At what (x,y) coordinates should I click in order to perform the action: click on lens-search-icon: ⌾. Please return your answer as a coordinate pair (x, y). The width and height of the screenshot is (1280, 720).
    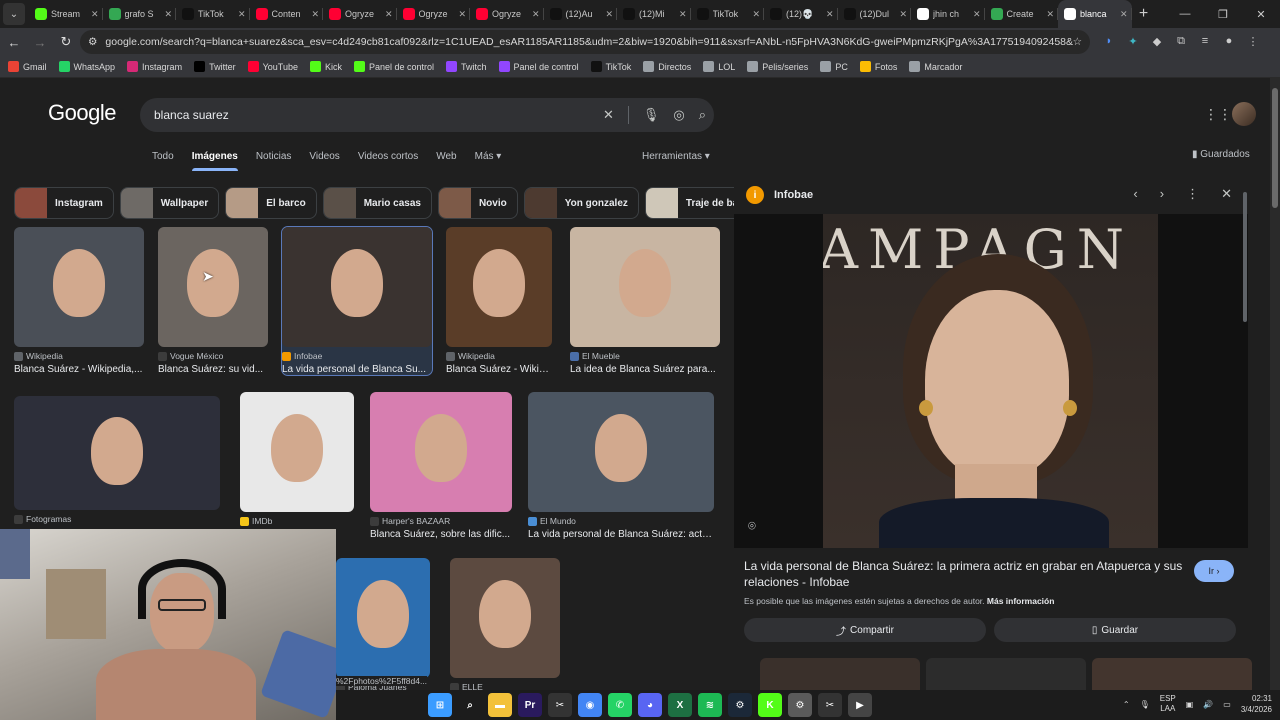
    Looking at the image, I should click on (752, 526).